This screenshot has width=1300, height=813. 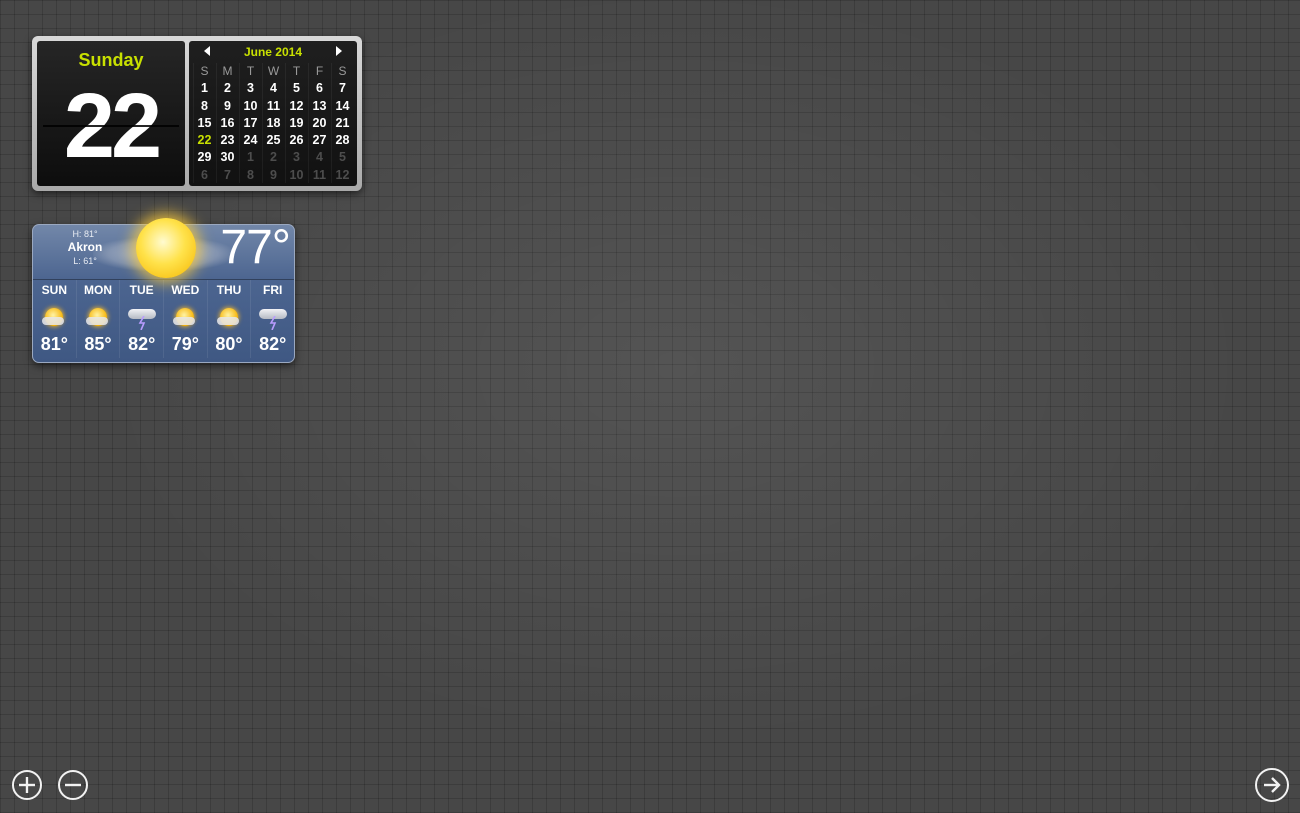 I want to click on calendar-date-panel: Sunday 22, so click(x=111, y=113).